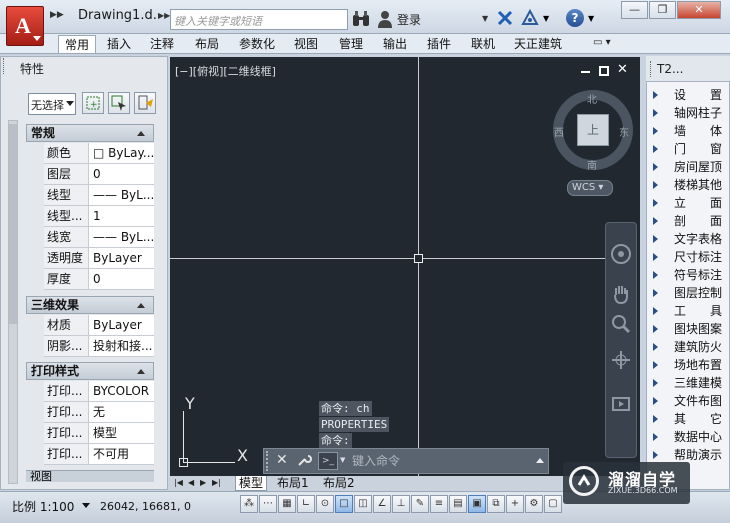 Image resolution: width=730 pixels, height=523 pixels. I want to click on property-row: 打印... 模型, so click(99, 433).